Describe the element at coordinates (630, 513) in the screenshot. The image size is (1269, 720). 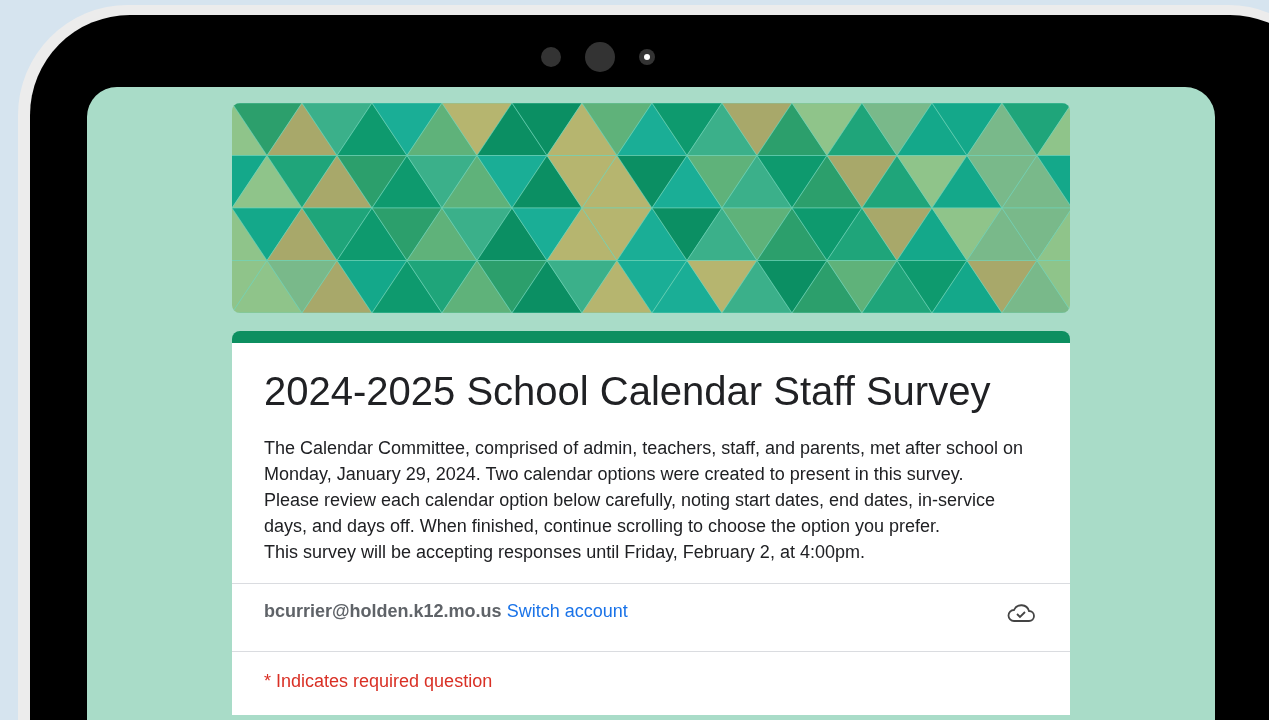
I see `description-paragraph: Please review each calendar option below carefully, noting start dates, end dates, in-service days, and days off. When finished, continue scrolling to choose the option you prefer.` at that location.